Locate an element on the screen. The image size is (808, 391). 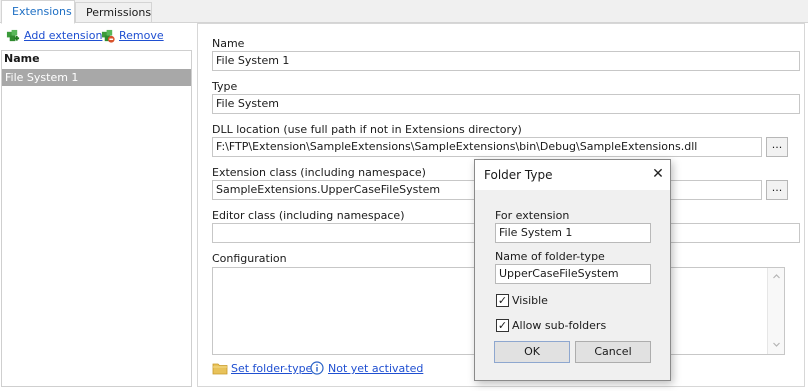
folder-type-name-label: Name of folder-type is located at coordinates (550, 256).